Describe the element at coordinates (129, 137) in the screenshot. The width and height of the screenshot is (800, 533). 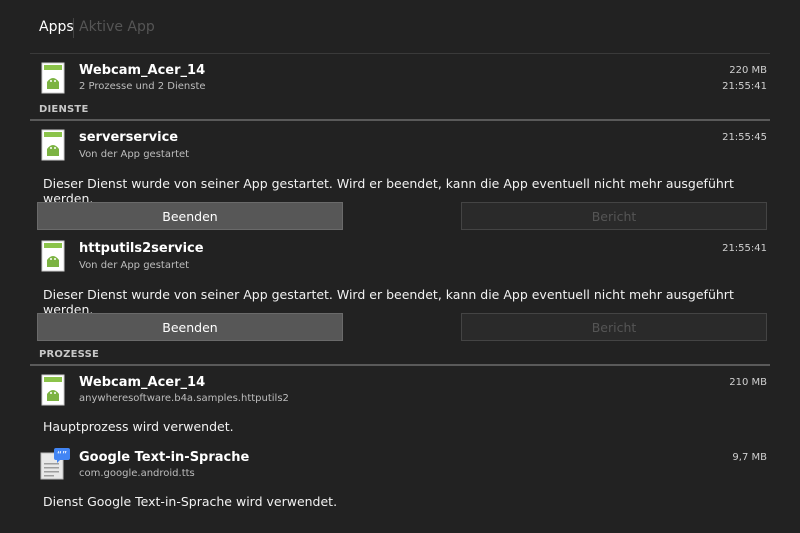
I see `service-name: serverservice` at that location.